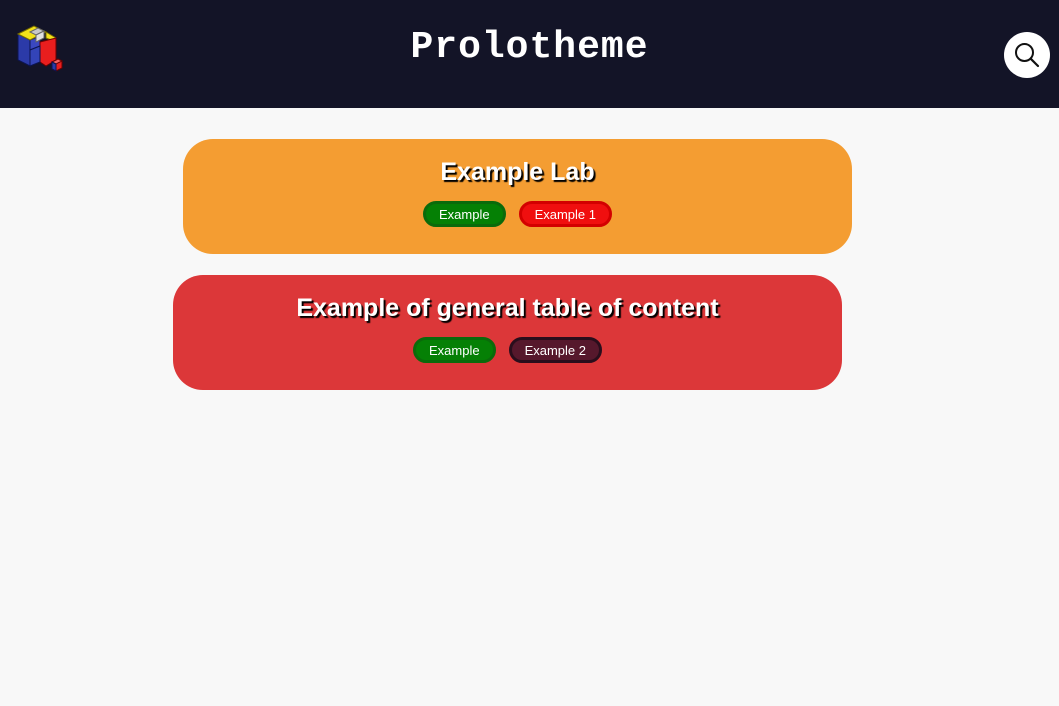 The height and width of the screenshot is (706, 1059). I want to click on tag-list: Example Example 2, so click(507, 350).